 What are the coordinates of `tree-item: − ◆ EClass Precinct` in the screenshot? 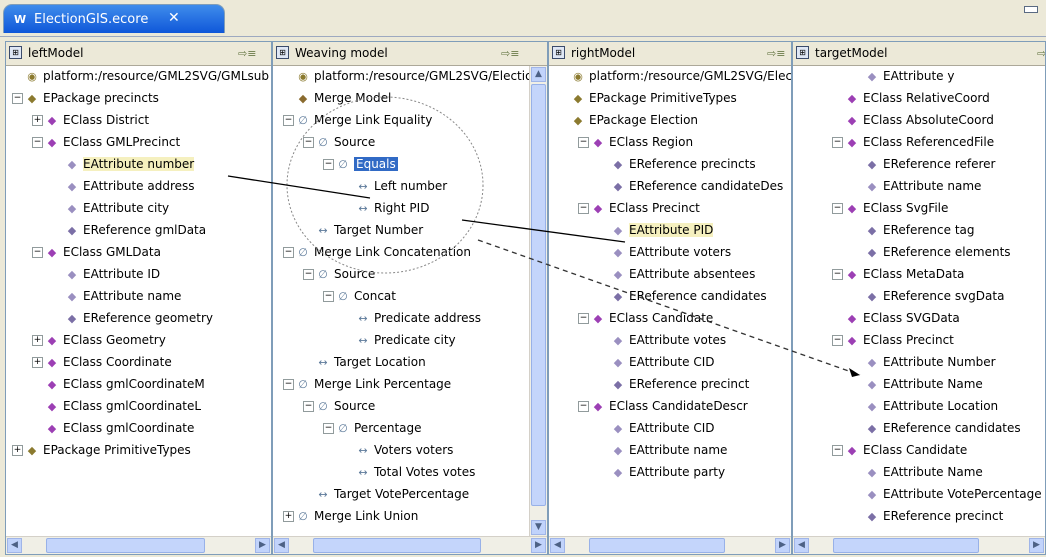 It's located at (893, 340).